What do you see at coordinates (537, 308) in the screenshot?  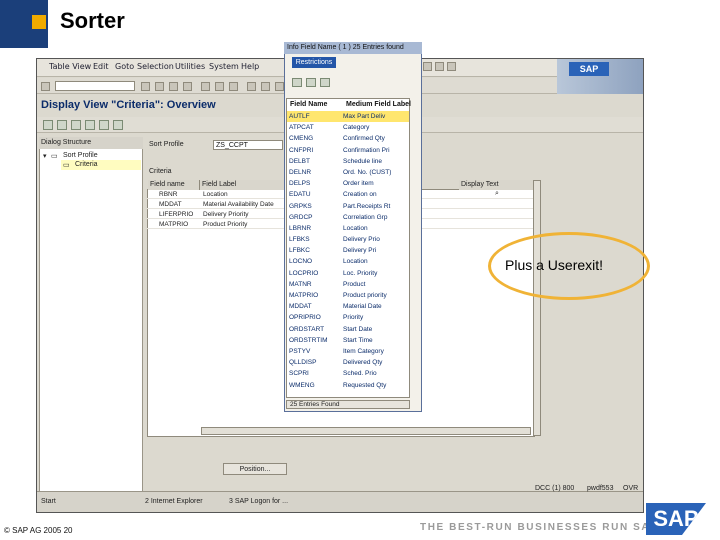 I see `table-vertical-scrollbar` at bounding box center [537, 308].